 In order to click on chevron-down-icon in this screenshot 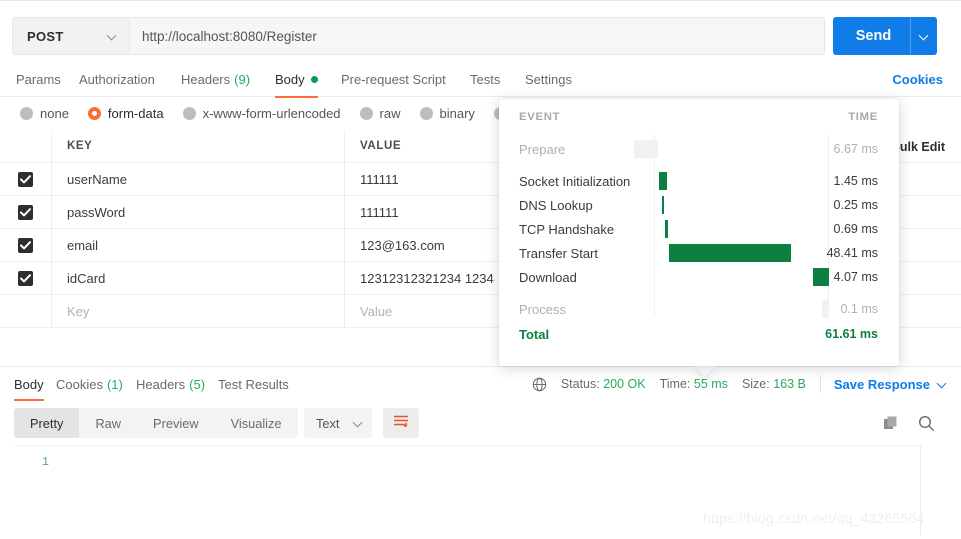, I will do `click(358, 423)`.